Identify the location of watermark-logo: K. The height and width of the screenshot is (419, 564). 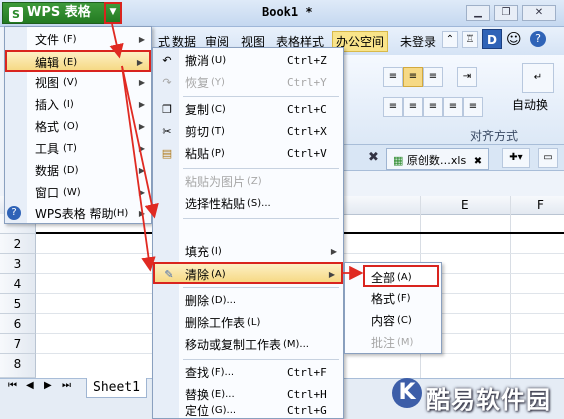
(407, 393).